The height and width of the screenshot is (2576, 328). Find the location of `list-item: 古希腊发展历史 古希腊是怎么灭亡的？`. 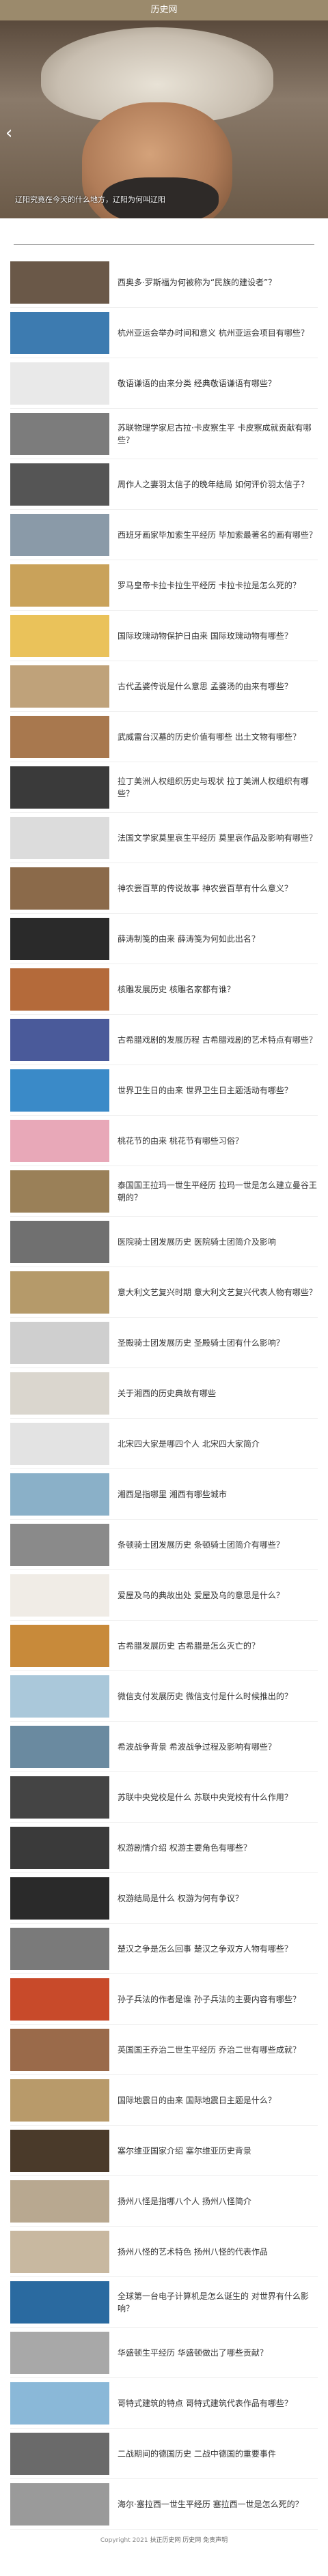

list-item: 古希腊发展历史 古希腊是怎么灭亡的？ is located at coordinates (164, 1646).